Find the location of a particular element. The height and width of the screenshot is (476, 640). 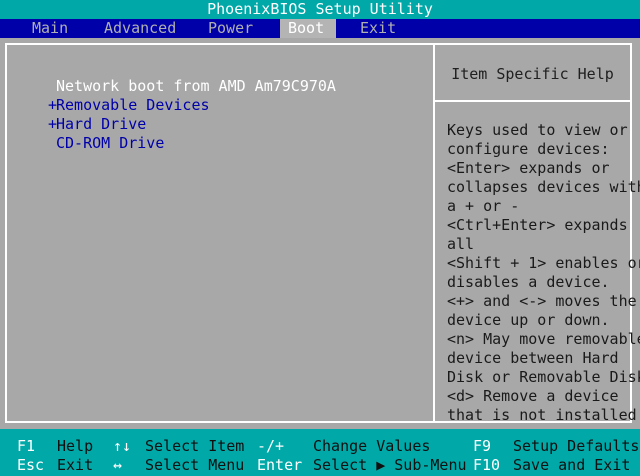

help-line: <d> Remove a device is located at coordinates (533, 396).